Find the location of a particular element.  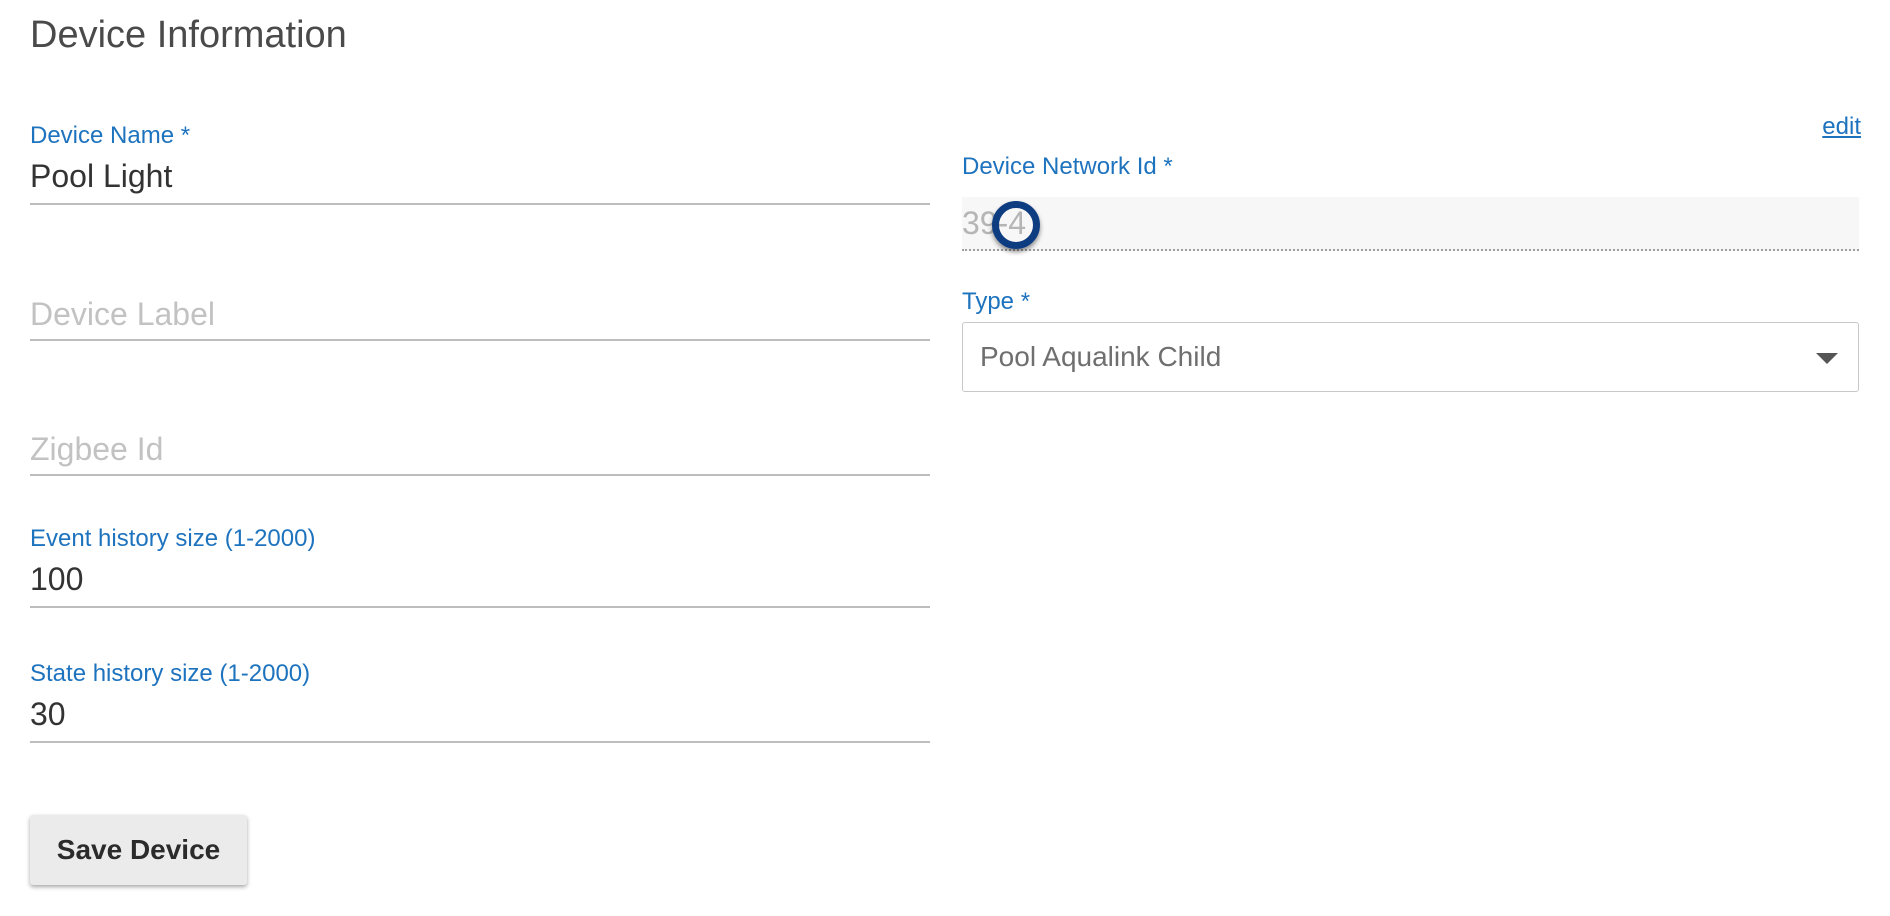

event-history-input: 100 is located at coordinates (56, 579).